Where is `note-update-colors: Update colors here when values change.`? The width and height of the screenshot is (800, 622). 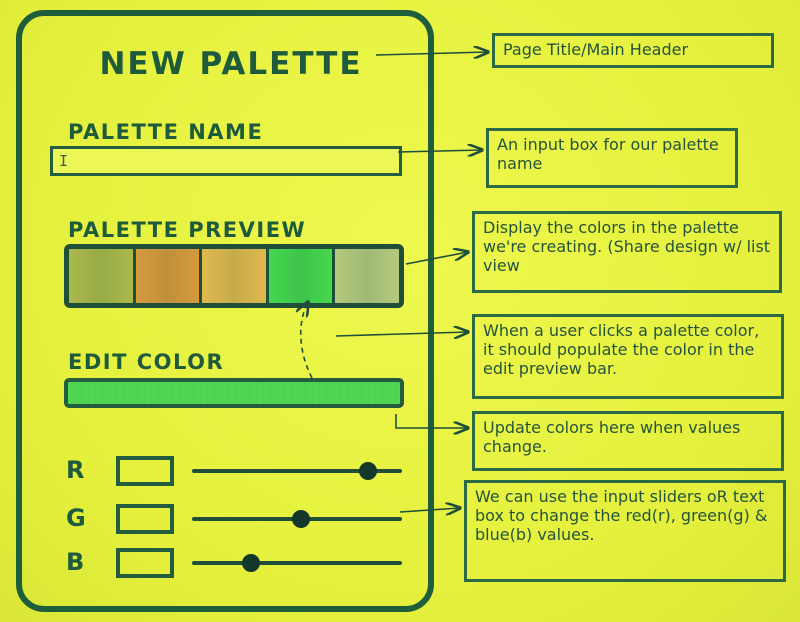
note-update-colors: Update colors here when values change. is located at coordinates (628, 441).